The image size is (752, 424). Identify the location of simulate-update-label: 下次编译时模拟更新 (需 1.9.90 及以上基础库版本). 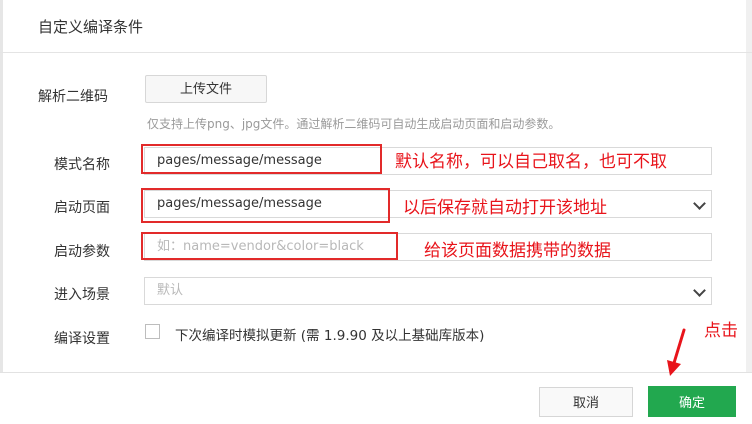
(330, 336).